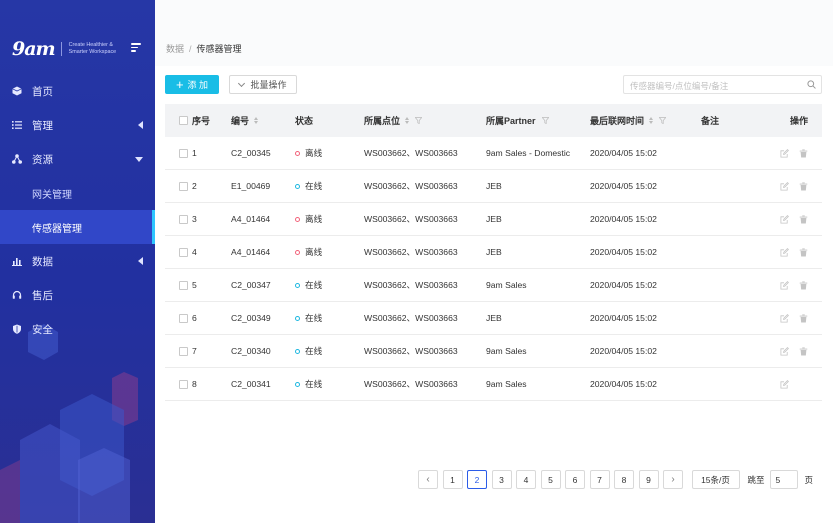  What do you see at coordinates (428, 479) in the screenshot?
I see `prev-page-button: ‹` at bounding box center [428, 479].